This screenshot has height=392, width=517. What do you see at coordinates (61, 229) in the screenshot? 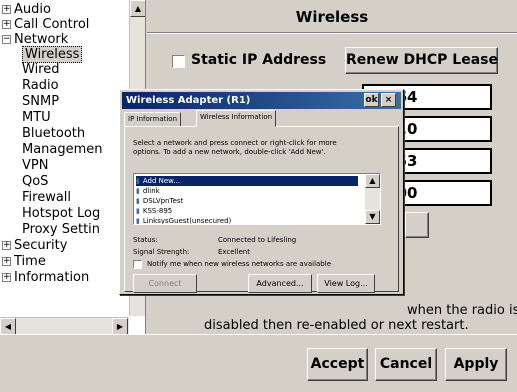
I see `tree-item-proxy-settings: Proxy Settin` at bounding box center [61, 229].